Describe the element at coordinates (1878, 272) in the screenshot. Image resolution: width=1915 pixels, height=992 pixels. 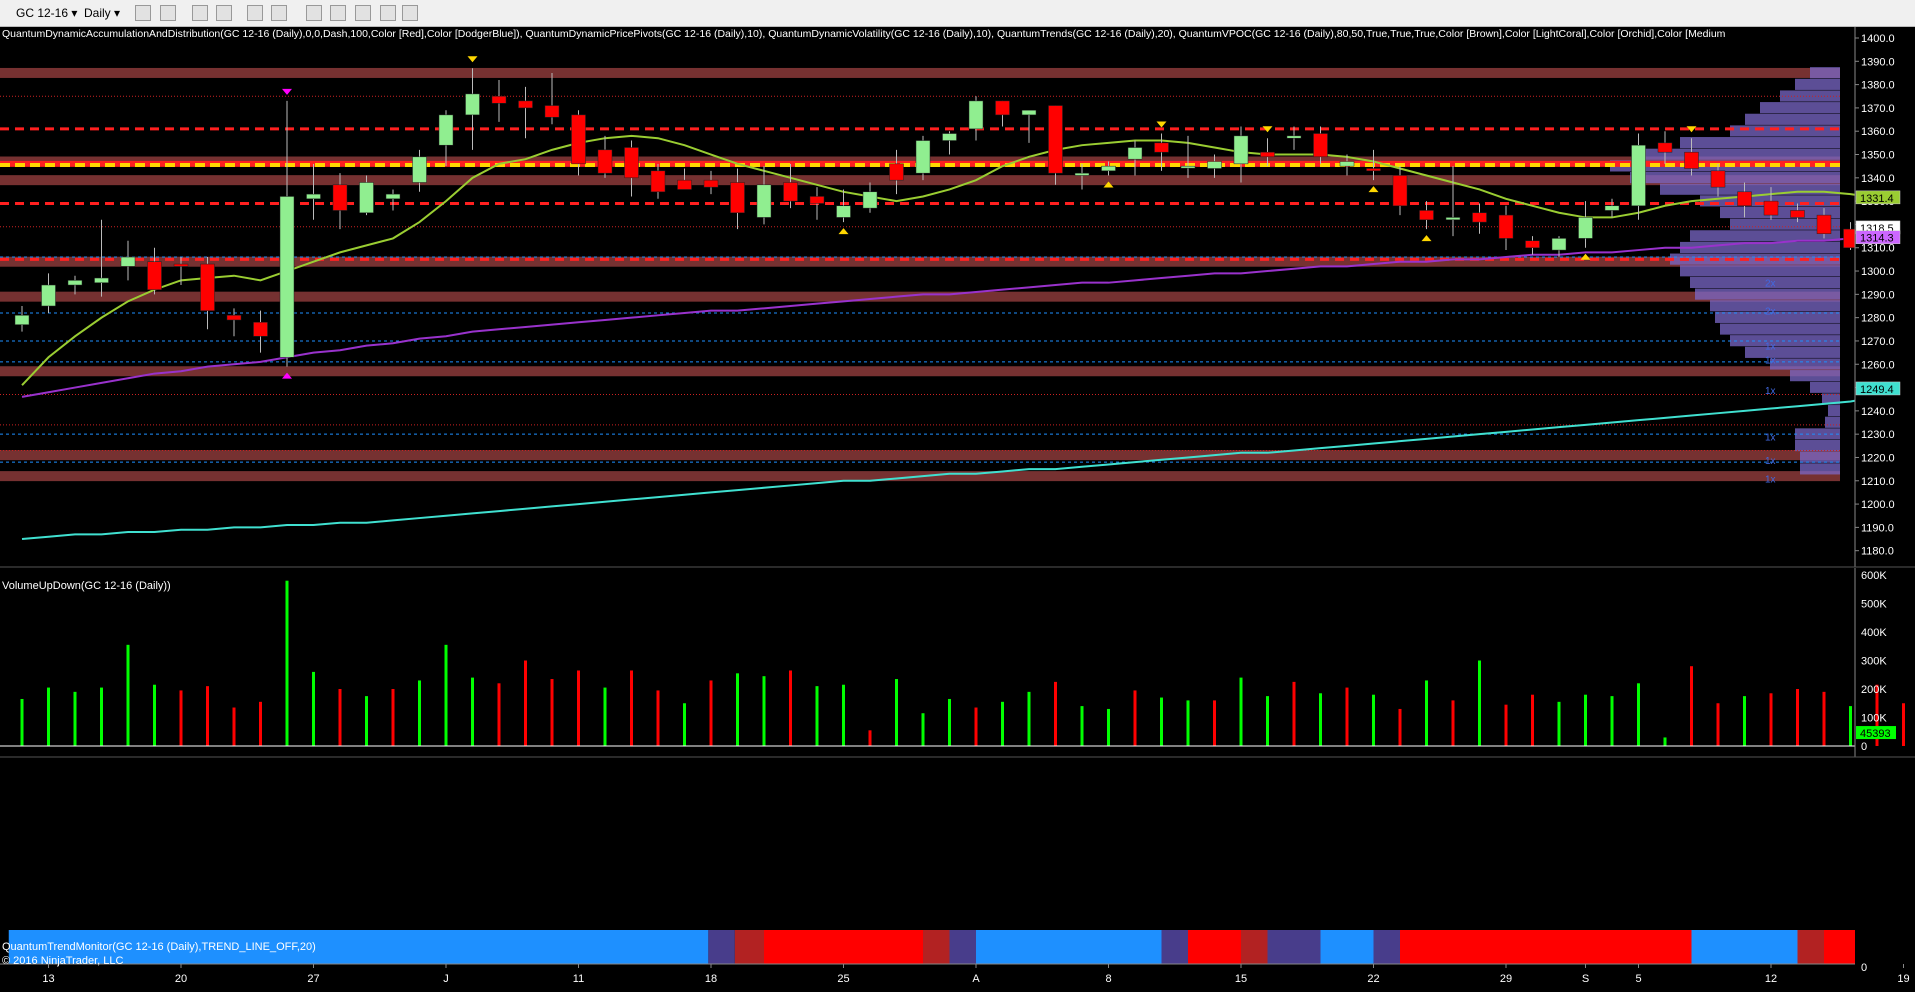
I see `price-tick-label-12: 1300.0` at that location.